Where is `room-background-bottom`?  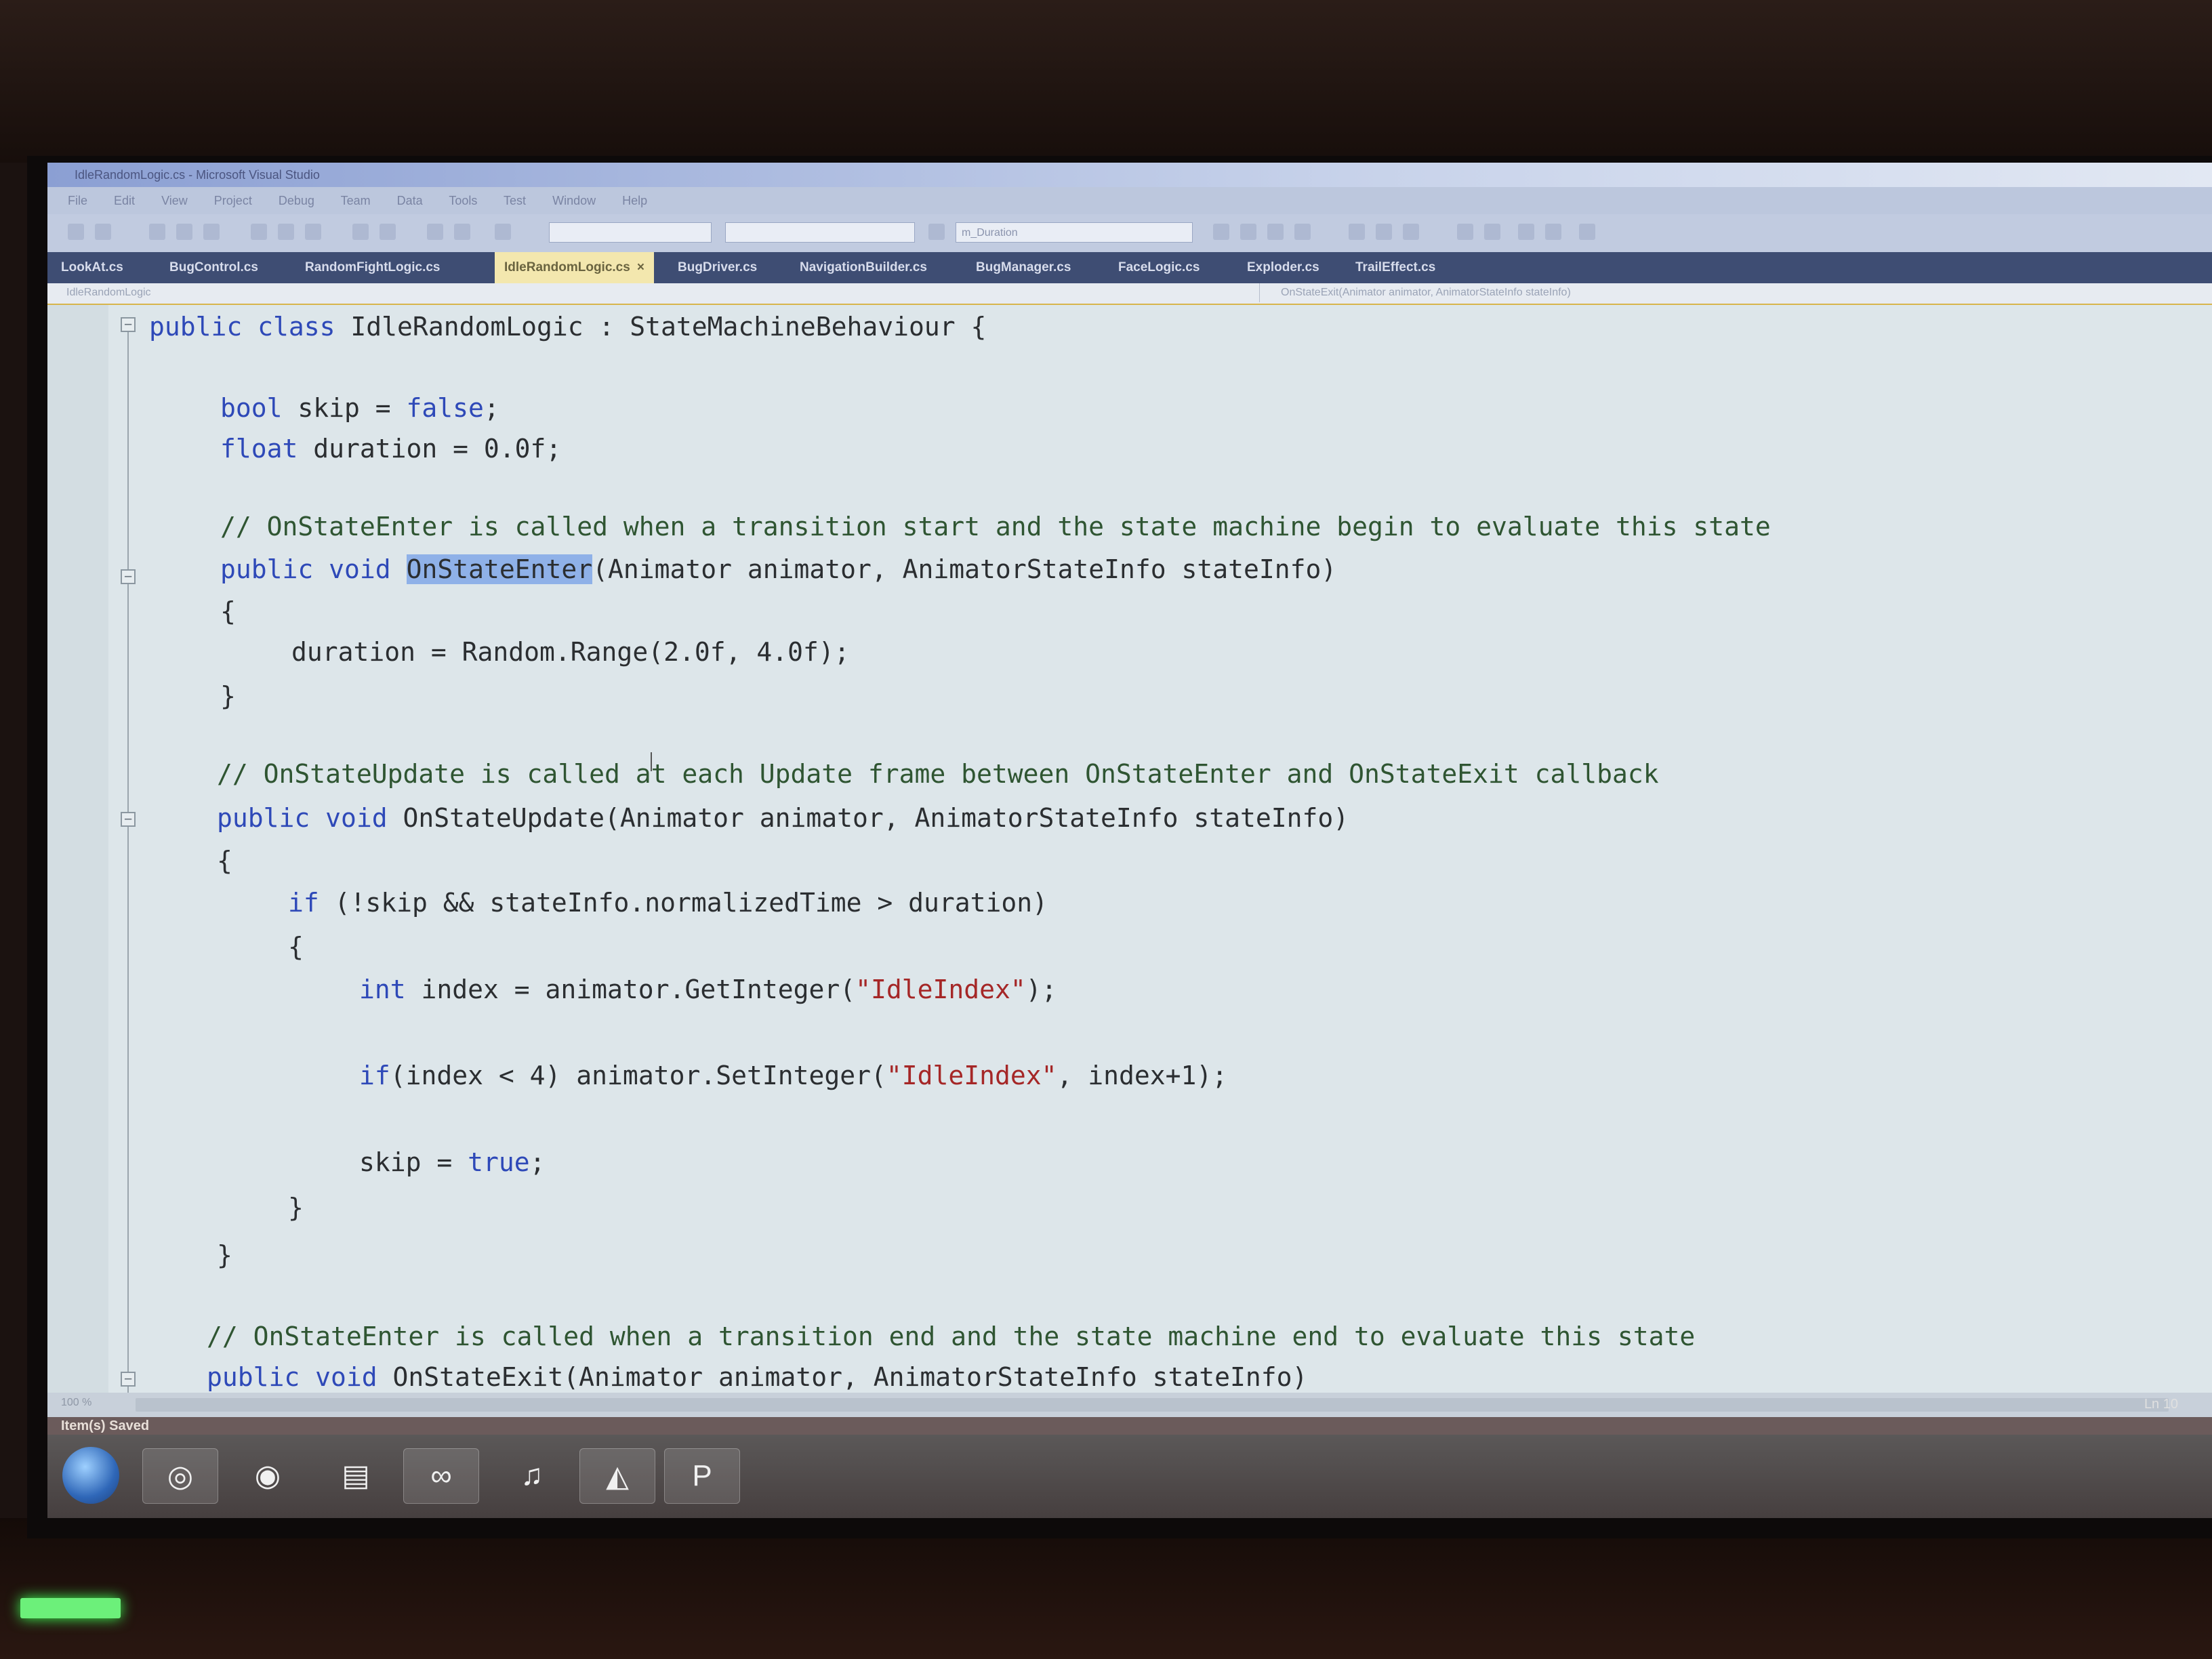
room-background-bottom is located at coordinates (1106, 1589).